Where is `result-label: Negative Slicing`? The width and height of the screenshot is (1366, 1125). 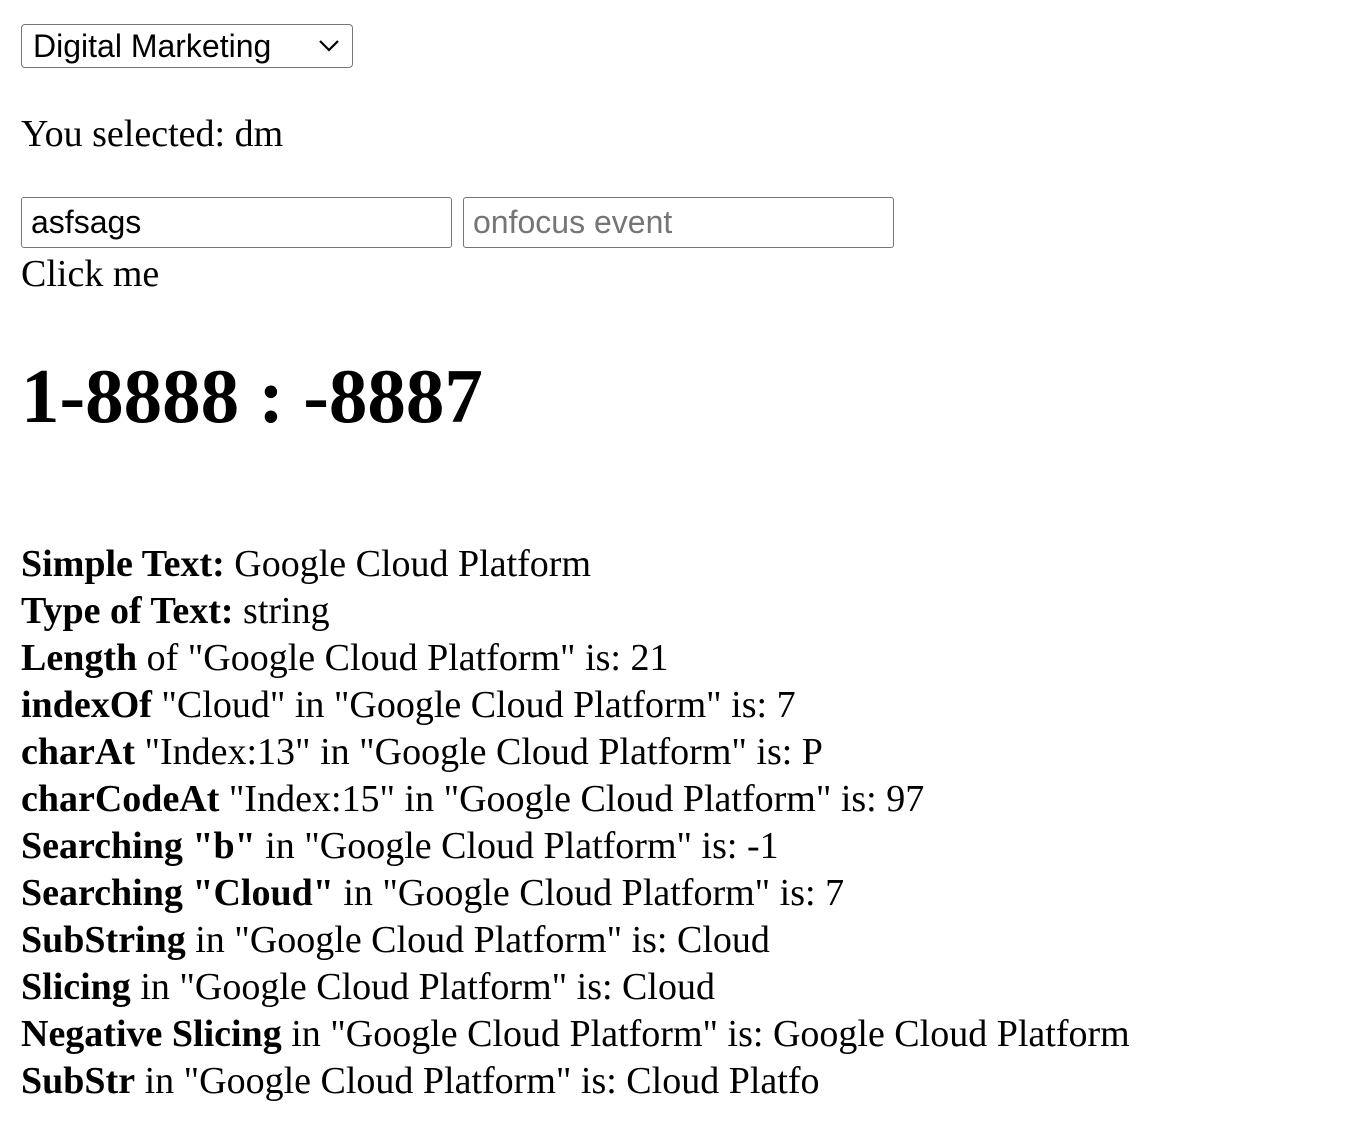
result-label: Negative Slicing is located at coordinates (151, 1034).